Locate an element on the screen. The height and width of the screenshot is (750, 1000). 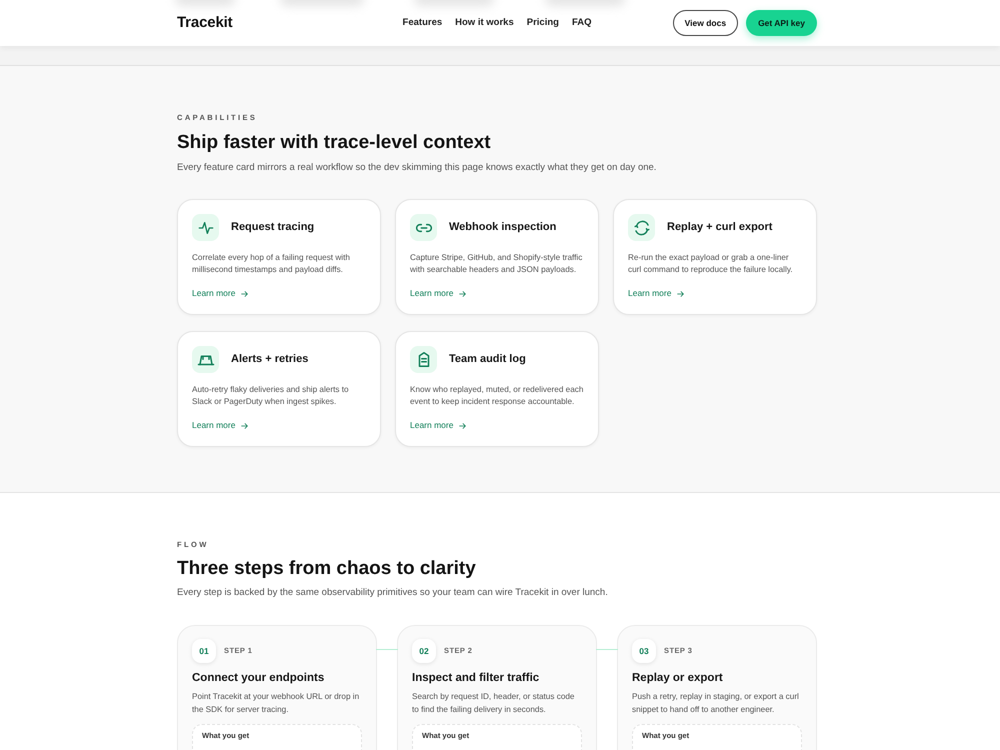
section-heading: Three steps from chaos to clarity is located at coordinates (327, 569).